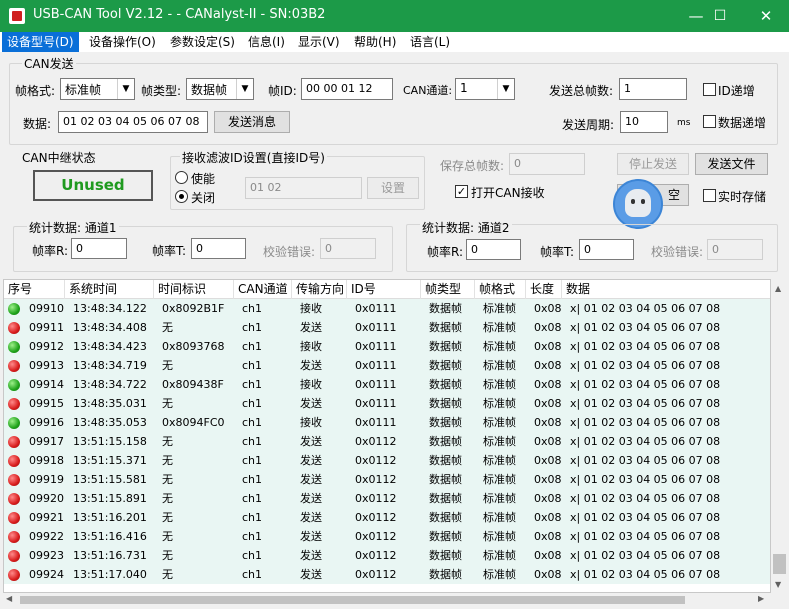 Image resolution: width=789 pixels, height=609 pixels. Describe the element at coordinates (761, 598) in the screenshot. I see `scroll-right-icon: ▶` at that location.